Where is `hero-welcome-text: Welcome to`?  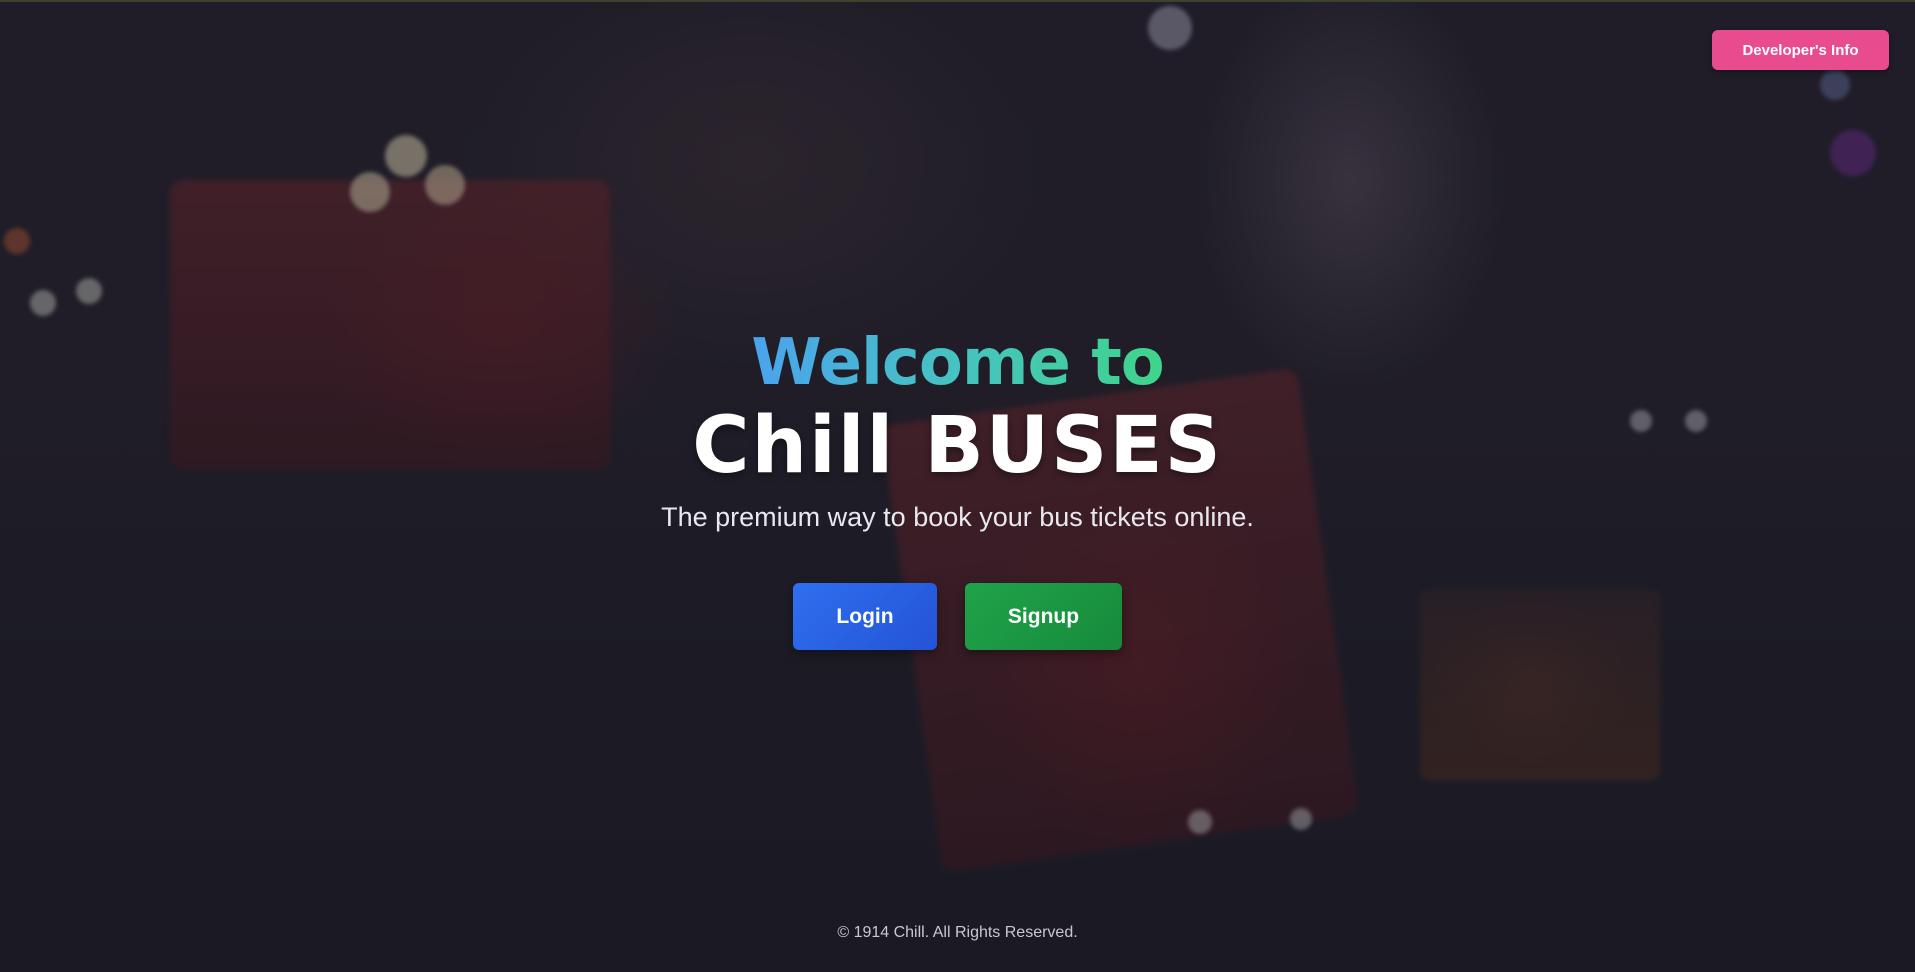 hero-welcome-text: Welcome to is located at coordinates (957, 363).